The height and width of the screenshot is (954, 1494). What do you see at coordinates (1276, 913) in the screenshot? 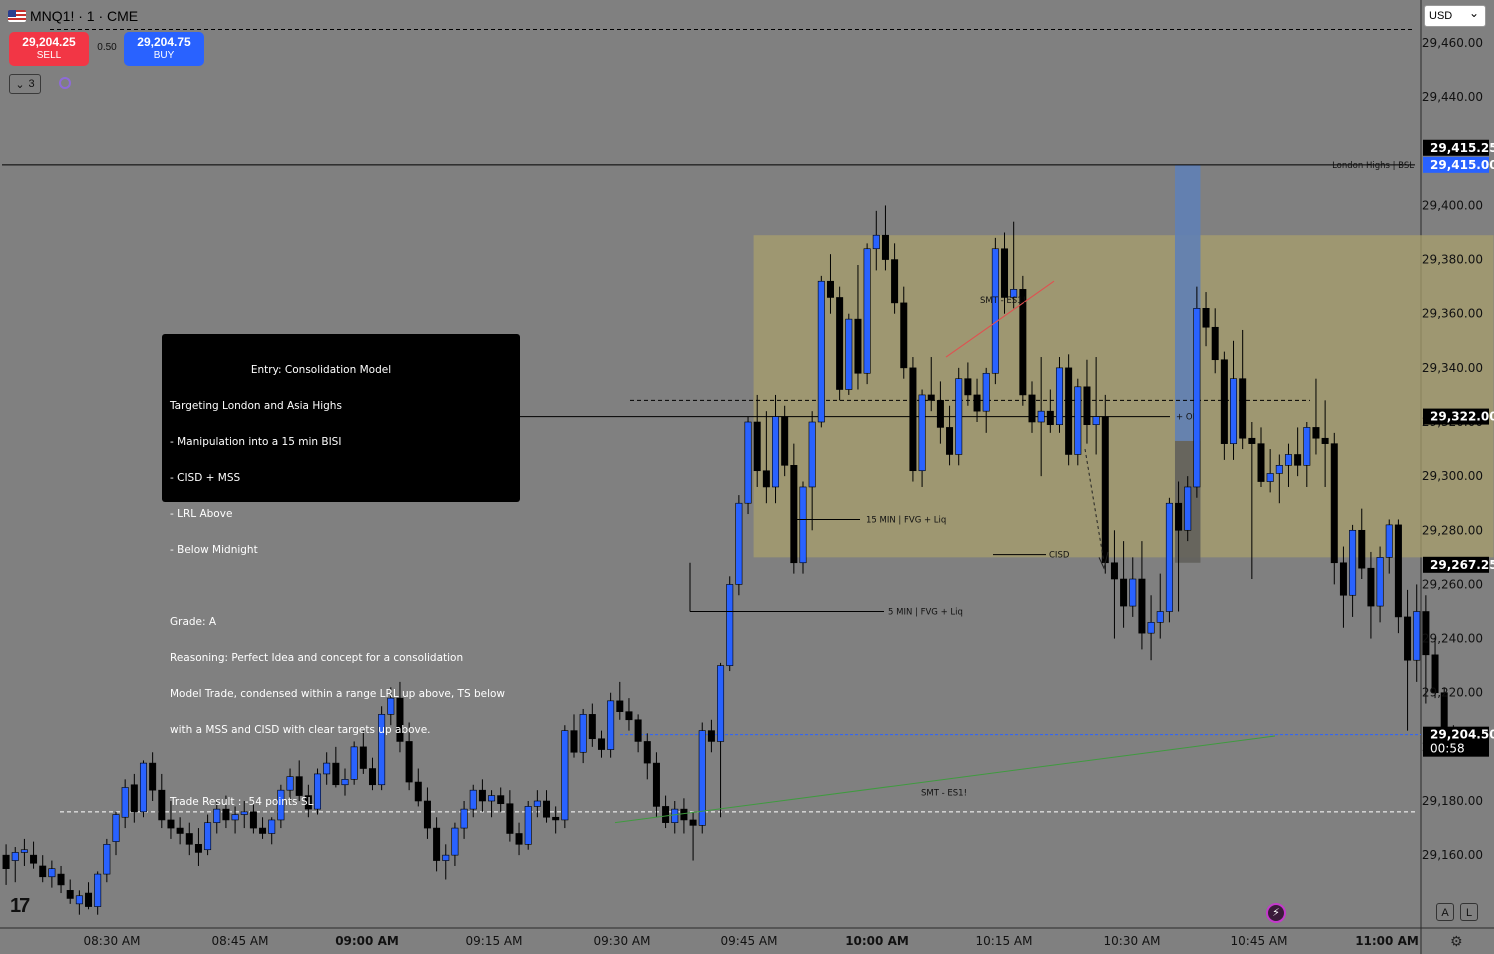
I see `flash-icon: ⚡` at bounding box center [1276, 913].